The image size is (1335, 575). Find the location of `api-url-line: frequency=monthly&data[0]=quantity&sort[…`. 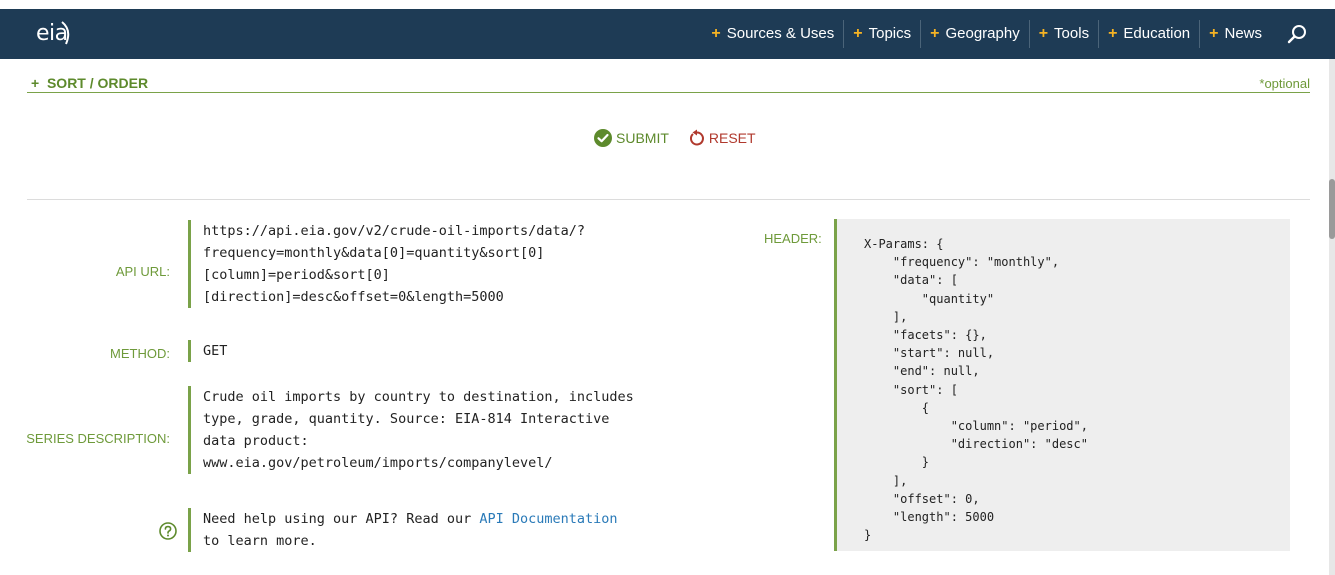

api-url-line: frequency=monthly&data[0]=quantity&sort[… is located at coordinates (374, 253).